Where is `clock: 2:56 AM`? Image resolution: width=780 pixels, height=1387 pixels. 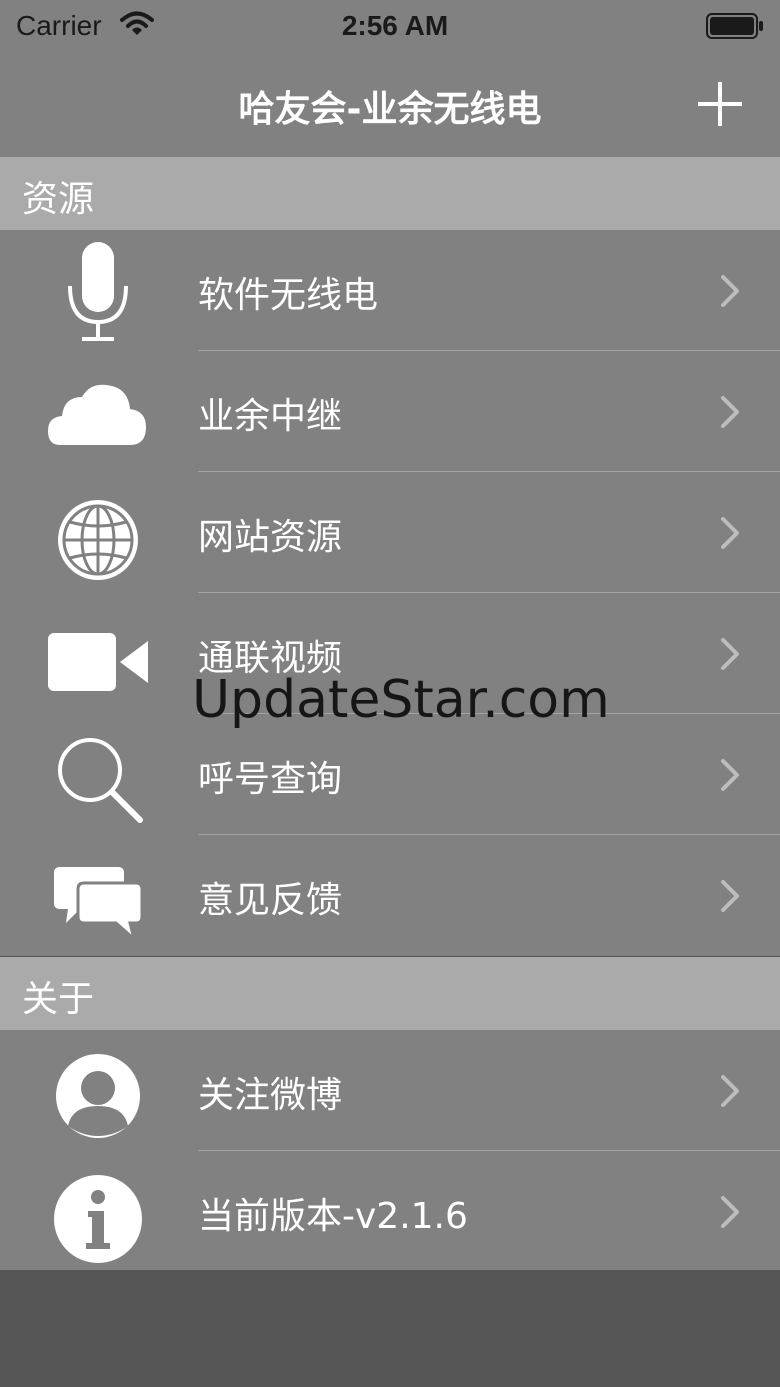
clock: 2:56 AM is located at coordinates (395, 25).